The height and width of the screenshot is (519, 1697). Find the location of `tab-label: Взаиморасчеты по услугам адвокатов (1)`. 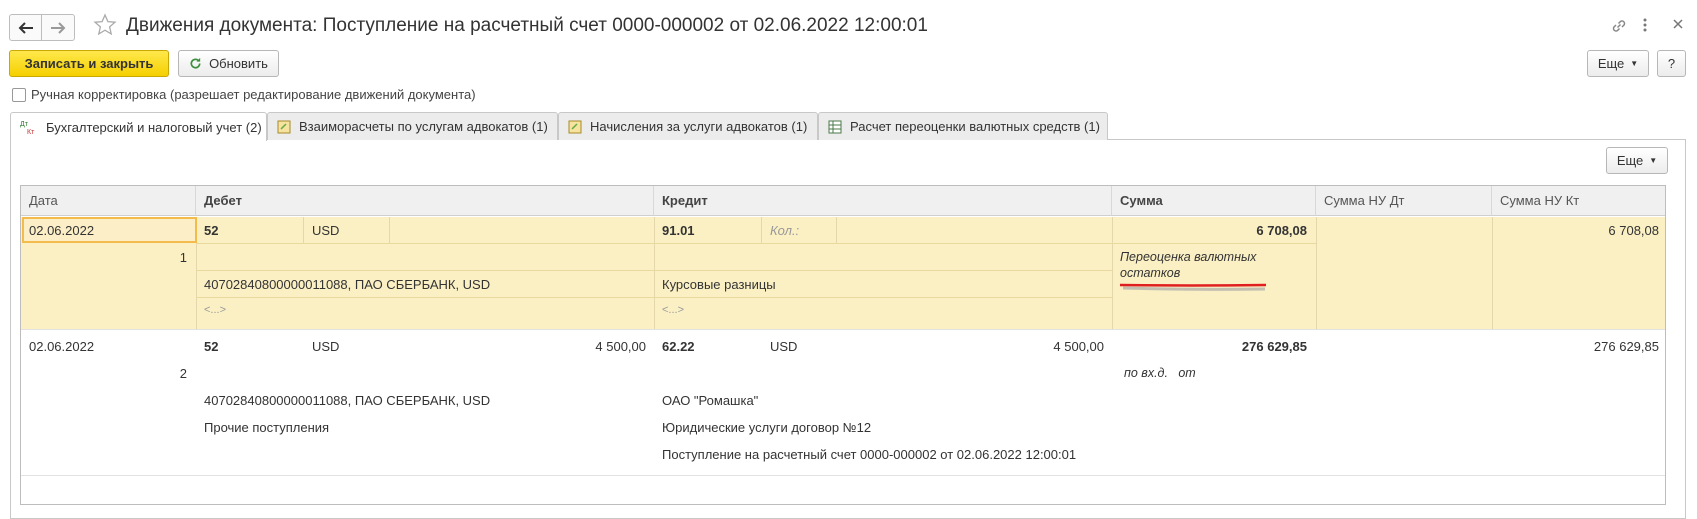

tab-label: Взаиморасчеты по услугам адвокатов (1) is located at coordinates (423, 126).